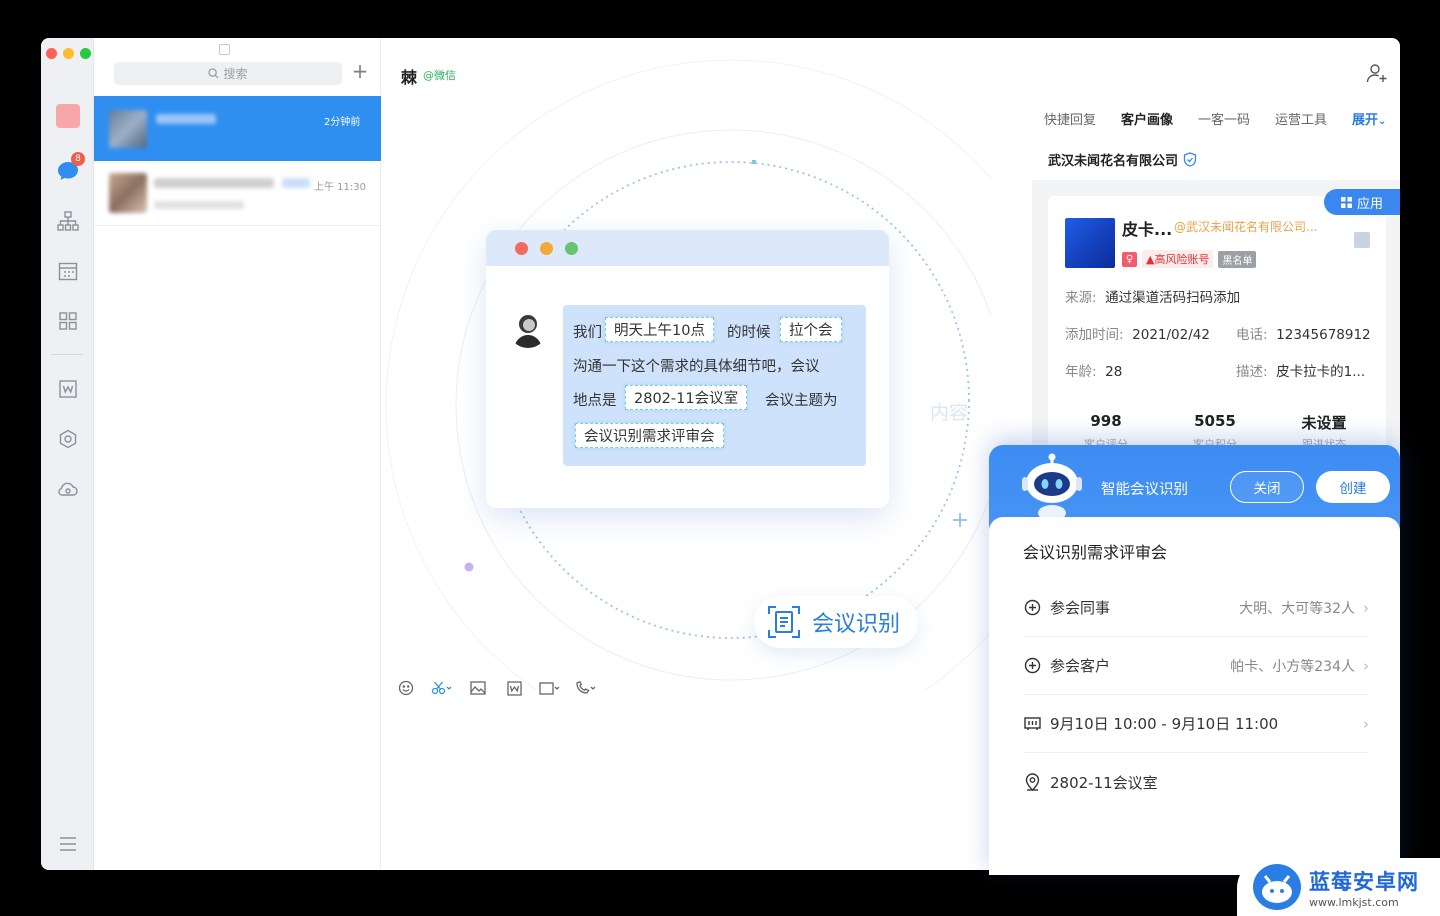 The image size is (1440, 916). I want to click on watermark-title: 蓝莓安卓网, so click(1364, 881).